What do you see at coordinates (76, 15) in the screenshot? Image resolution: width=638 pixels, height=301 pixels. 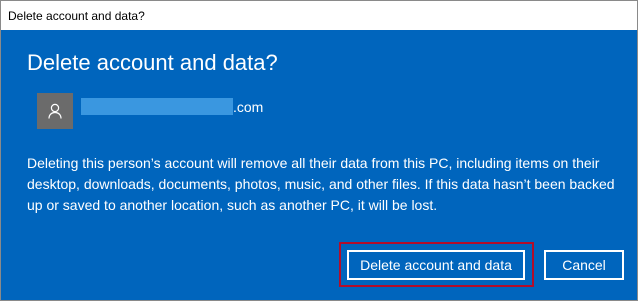 I see `window-title: Delete account and data?` at bounding box center [76, 15].